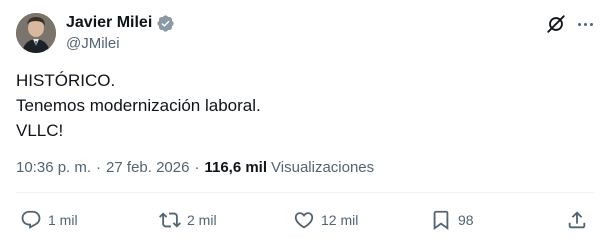 This screenshot has width=610, height=240. I want to click on tweet-date: 27 feb. 2026, so click(147, 167).